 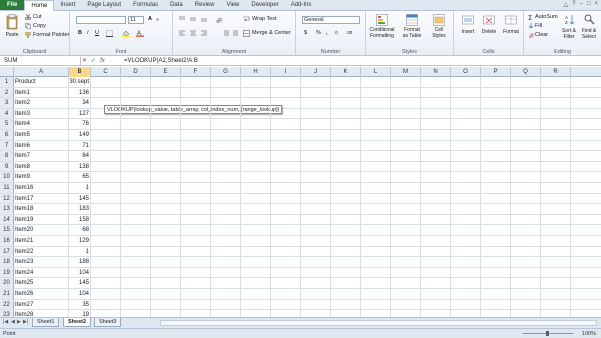 I want to click on column-header-l: L, so click(x=376, y=72).